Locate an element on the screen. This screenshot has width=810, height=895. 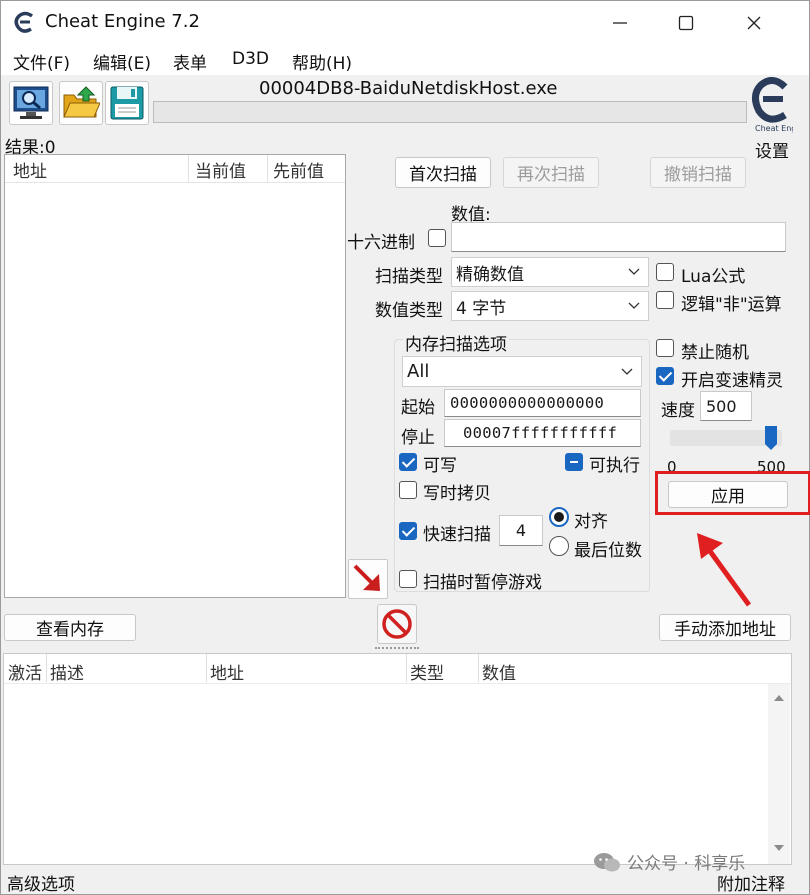
speed-slider-thumb is located at coordinates (771, 438).